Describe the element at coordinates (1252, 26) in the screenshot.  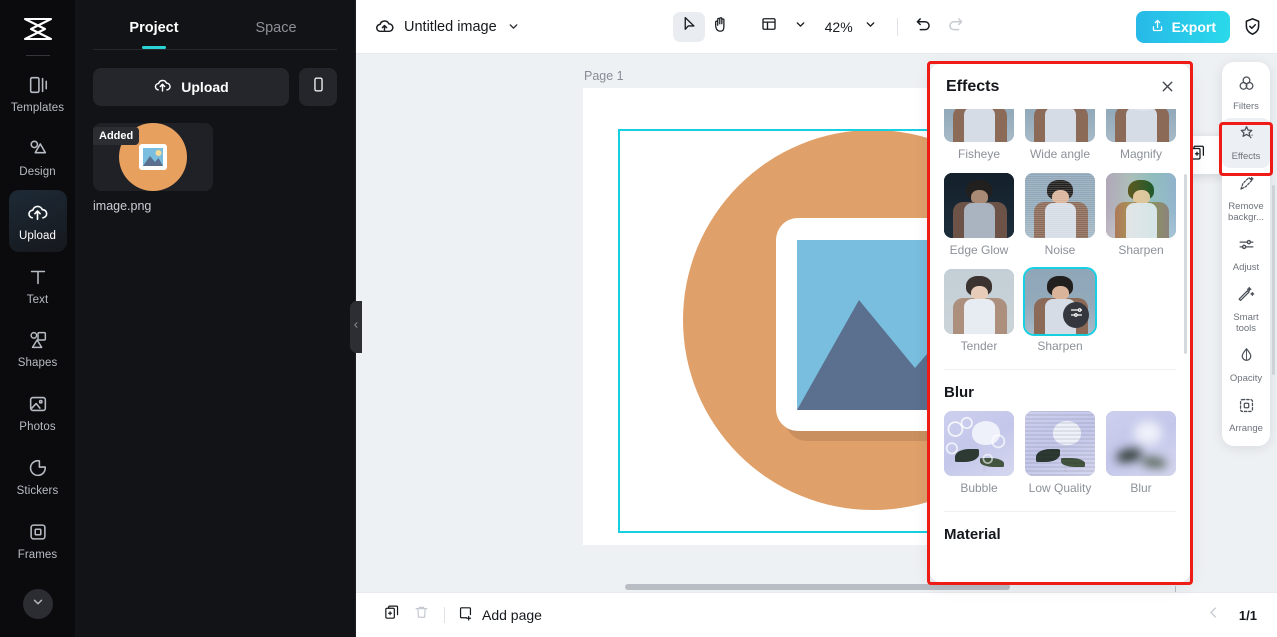
I see `shield-check-icon` at that location.